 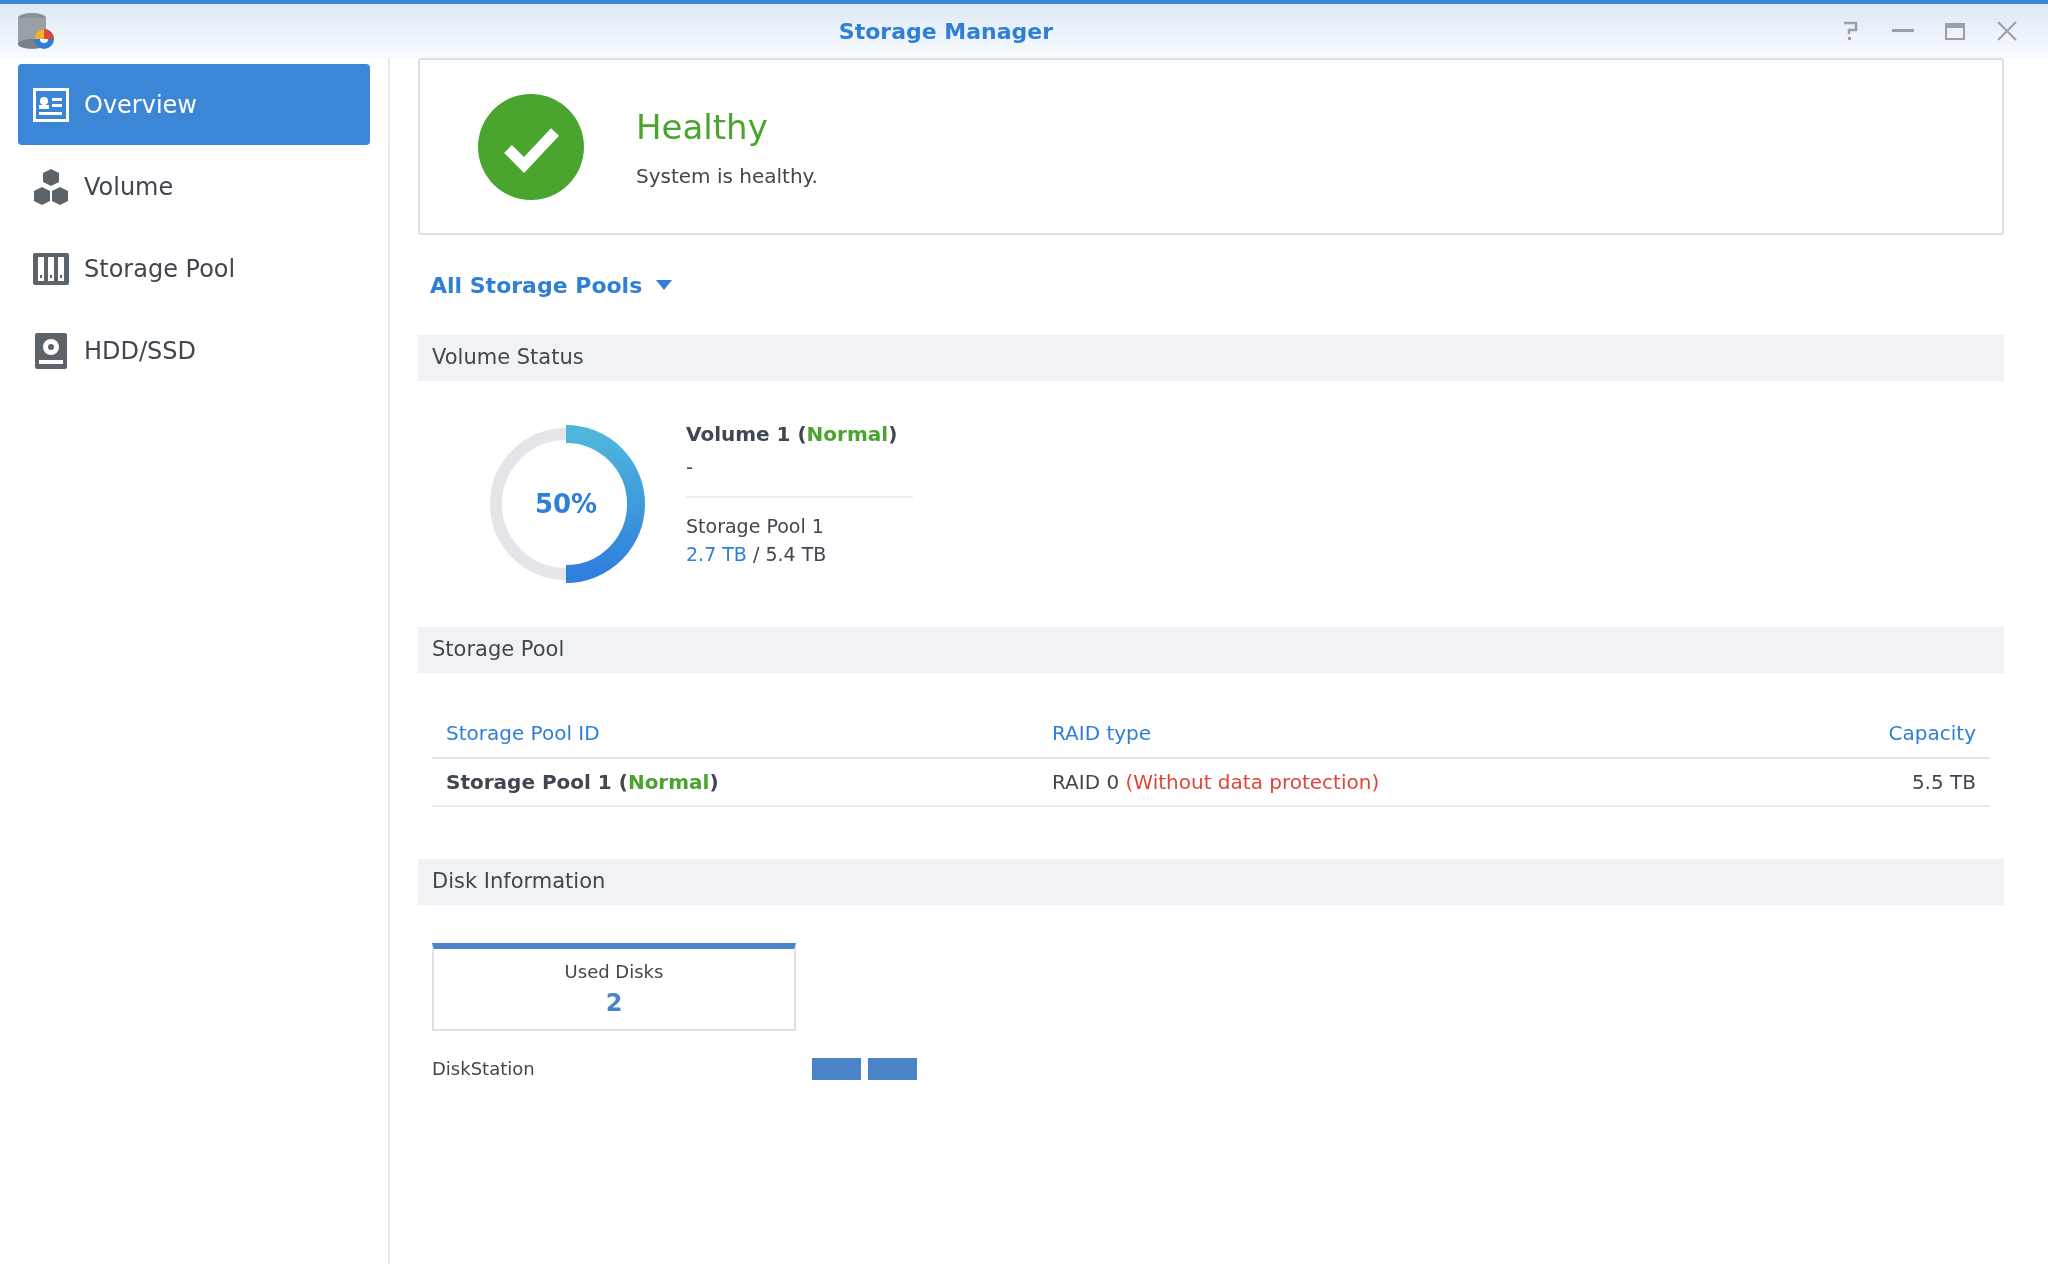 I want to click on volume-description: -, so click(x=690, y=468).